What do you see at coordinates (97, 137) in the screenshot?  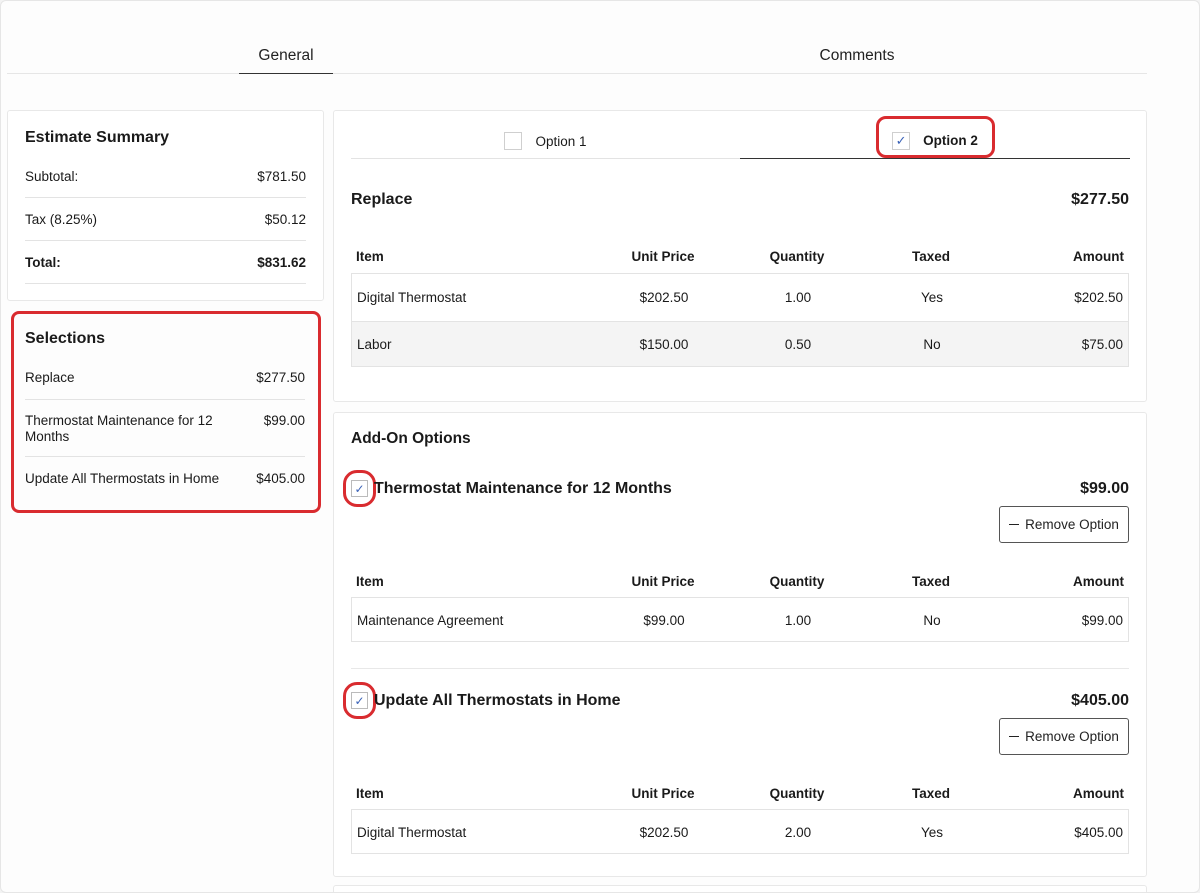 I see `estimate-summary-title: Estimate Summary` at bounding box center [97, 137].